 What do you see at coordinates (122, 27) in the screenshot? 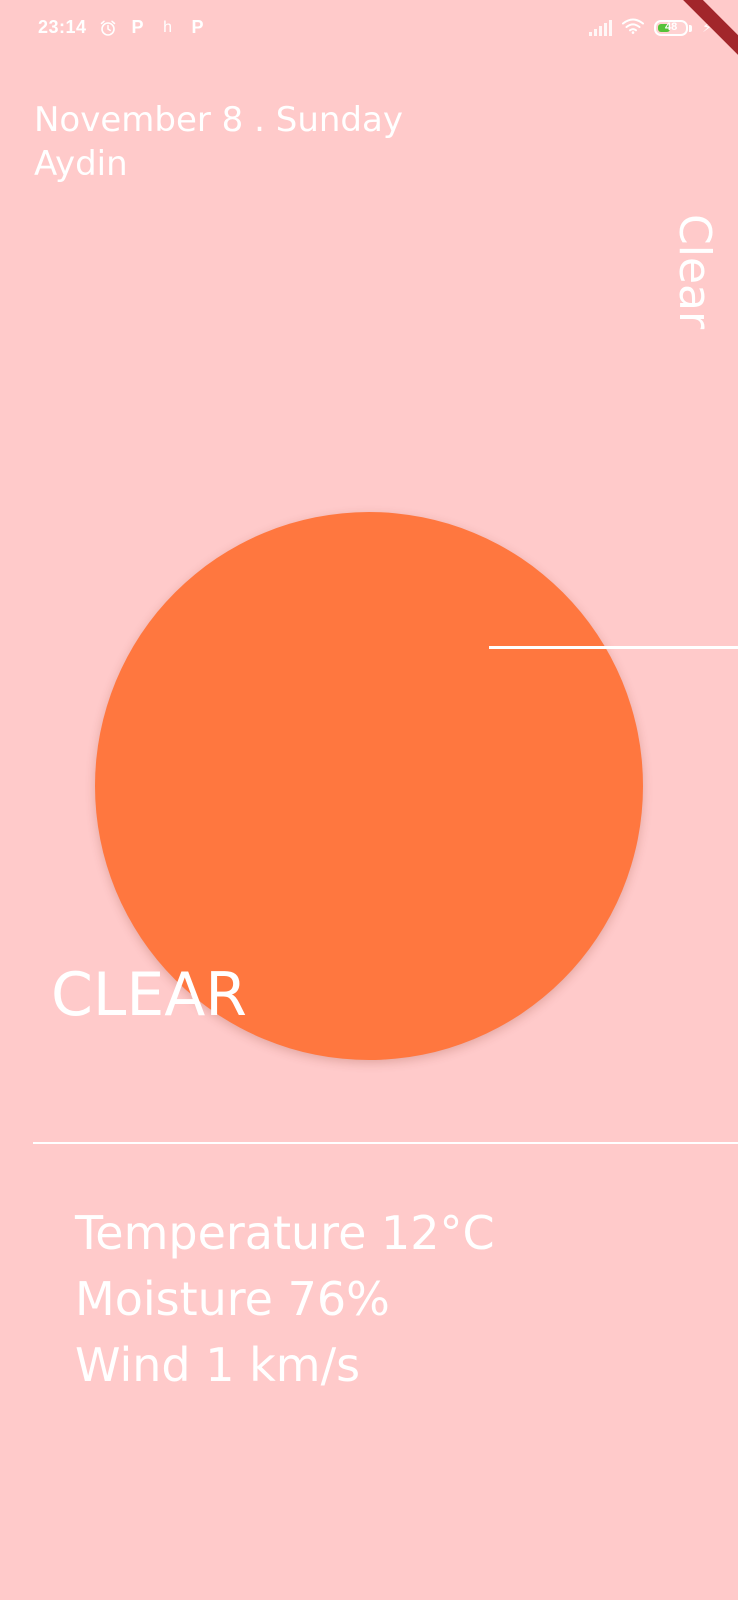
I see `status-left: 23:14 P h P` at bounding box center [122, 27].